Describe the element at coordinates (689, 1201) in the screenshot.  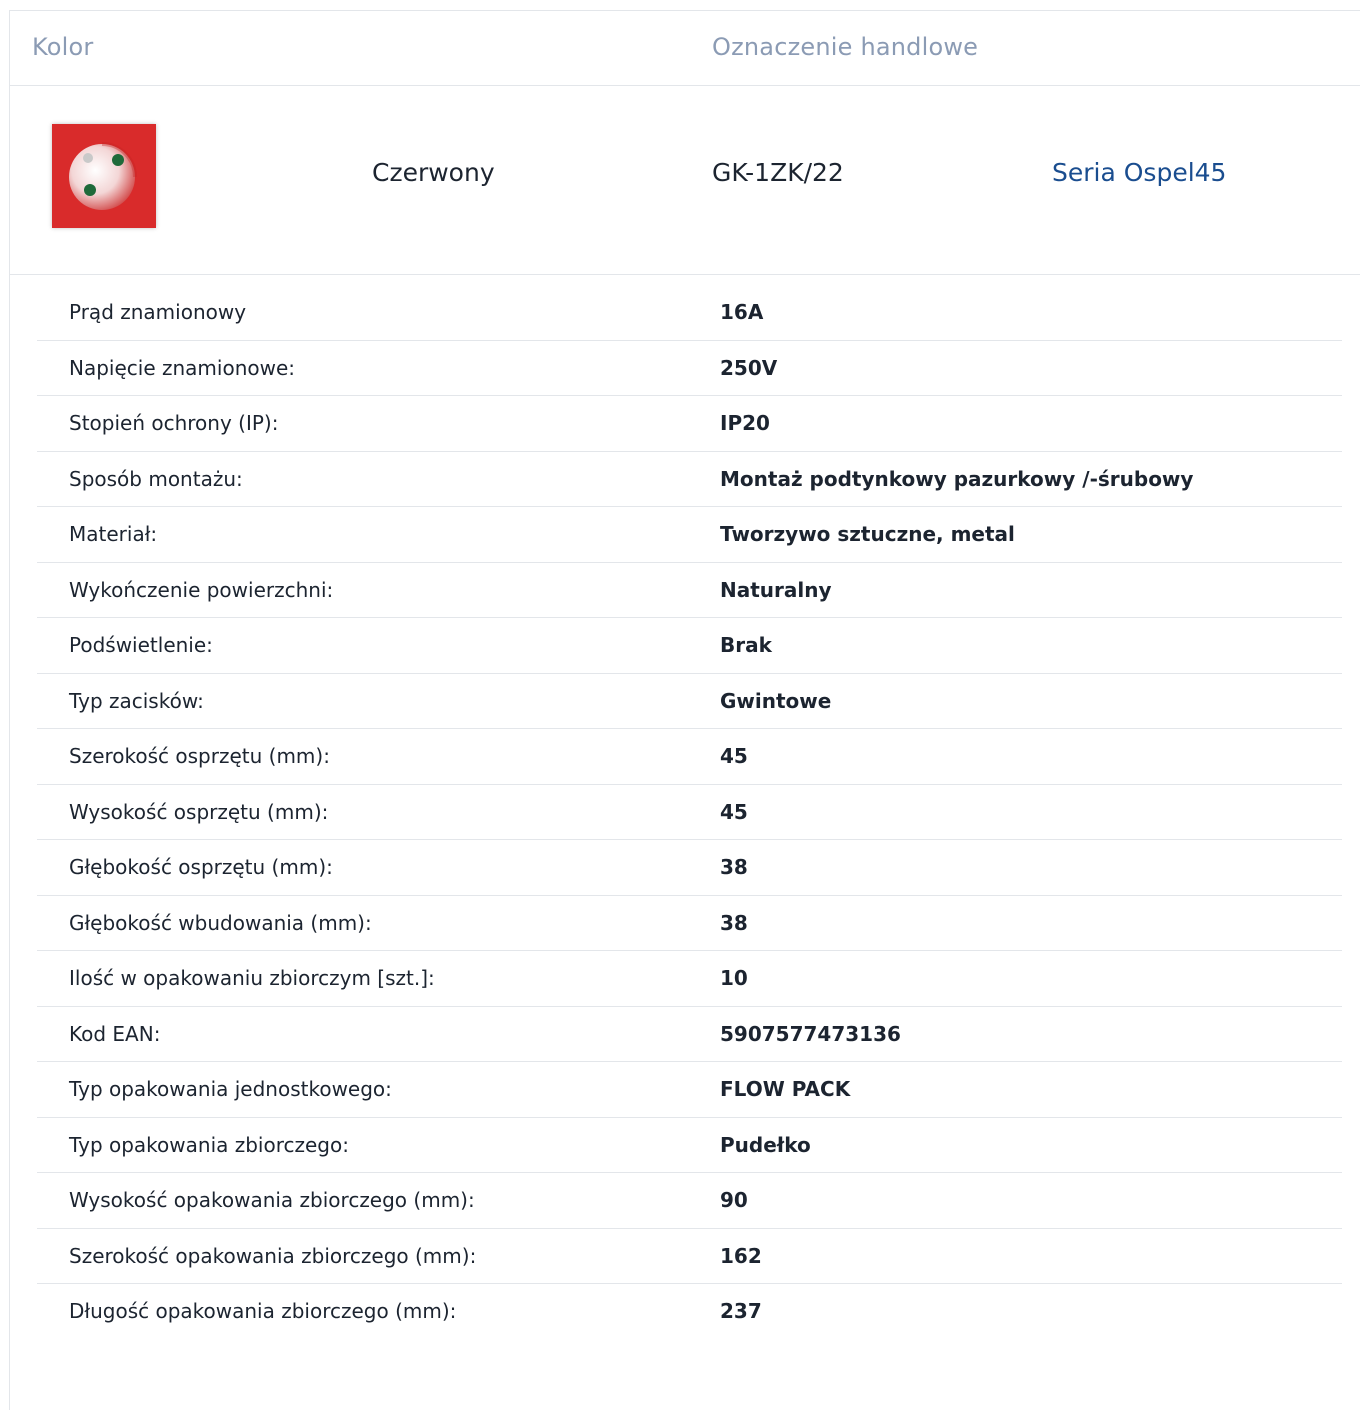
I see `table-row: Wysokość opakowania zbiorczego (mm): 90` at that location.